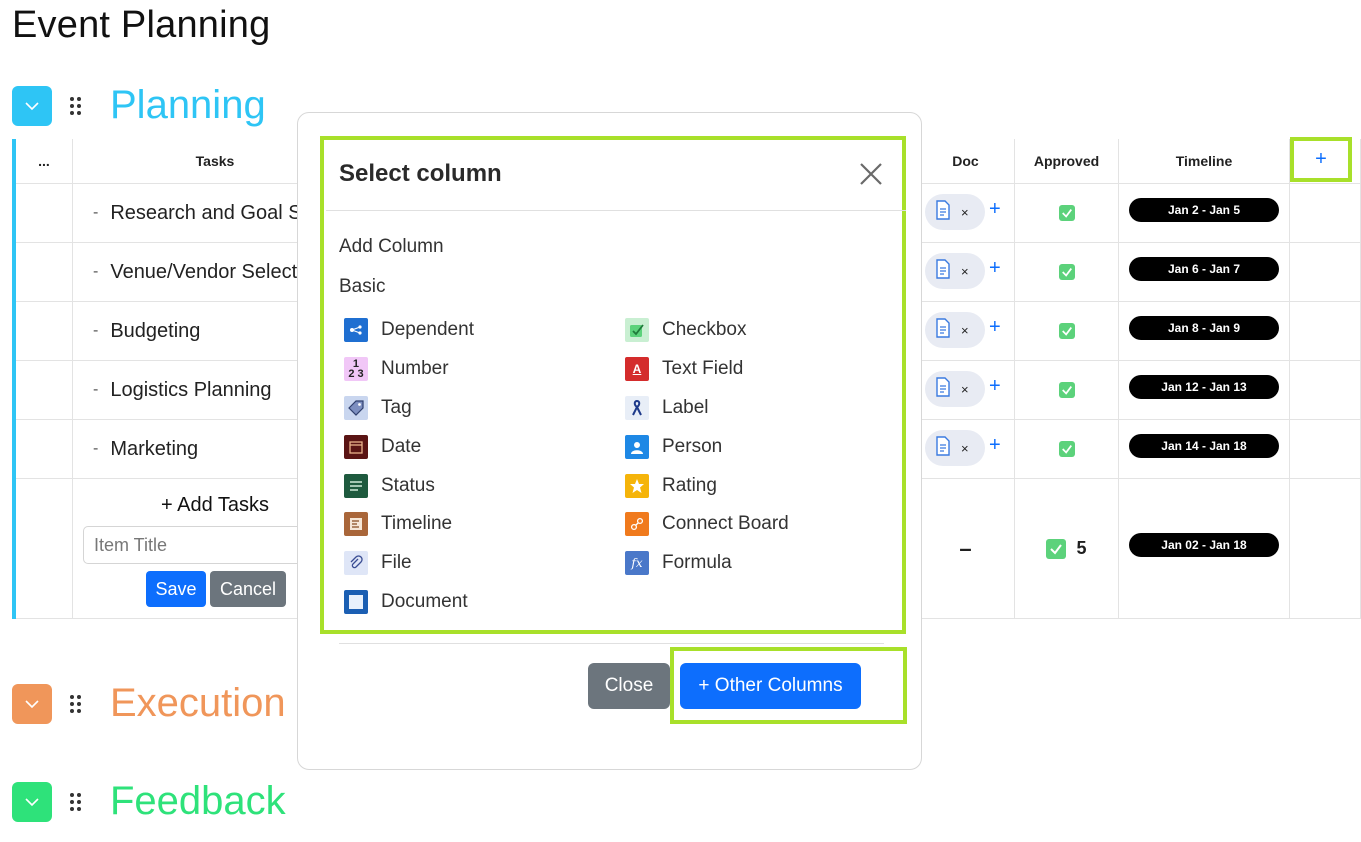 The height and width of the screenshot is (842, 1361). I want to click on timeline-cell: Jan 2 - Jan 5, so click(1204, 213).